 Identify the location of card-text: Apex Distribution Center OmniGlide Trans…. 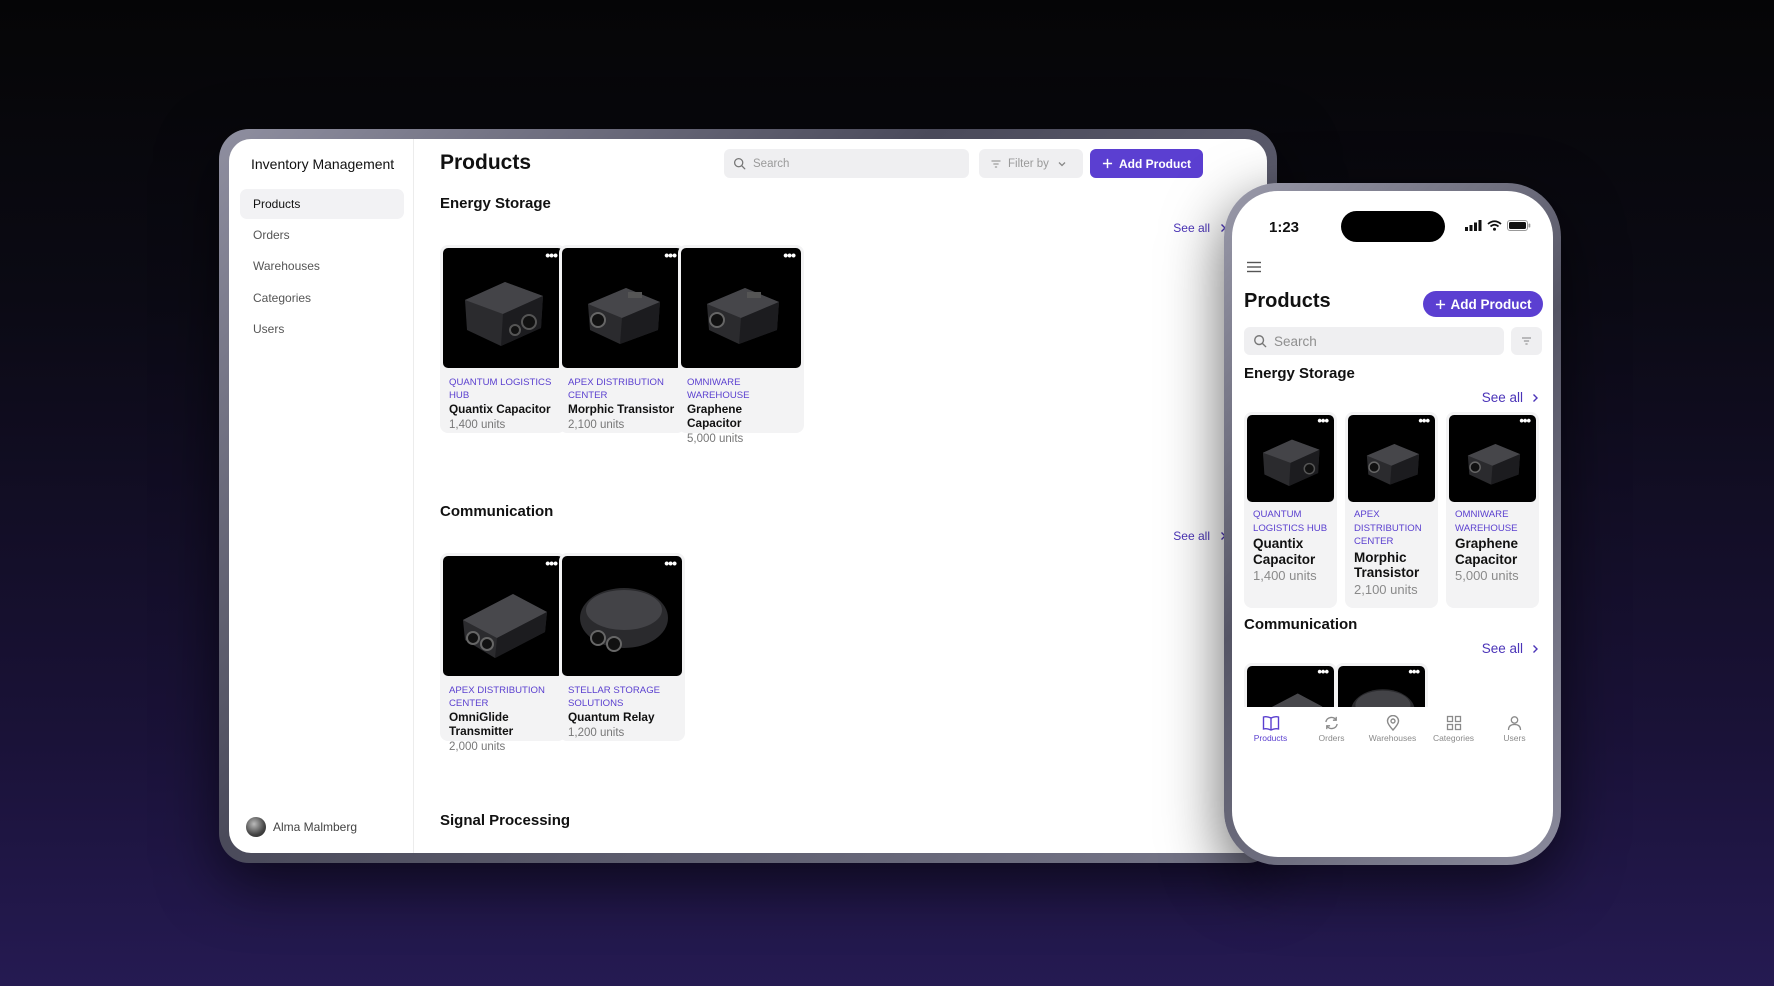
(504, 719).